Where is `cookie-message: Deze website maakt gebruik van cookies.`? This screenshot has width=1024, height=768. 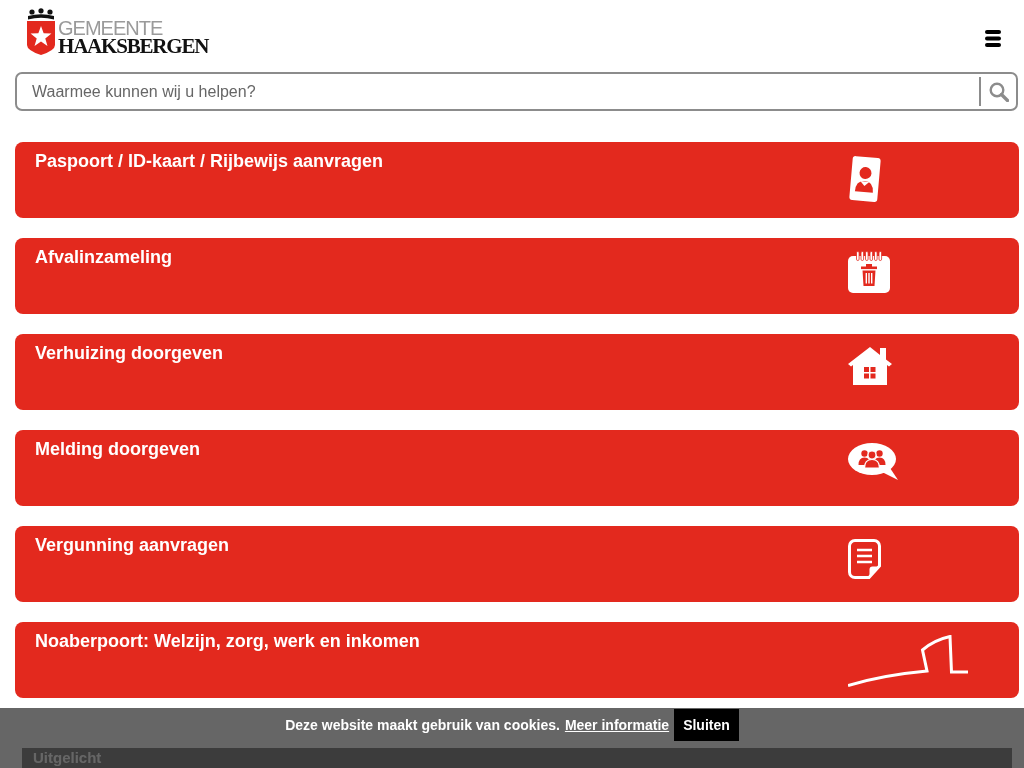 cookie-message: Deze website maakt gebruik van cookies. is located at coordinates (422, 725).